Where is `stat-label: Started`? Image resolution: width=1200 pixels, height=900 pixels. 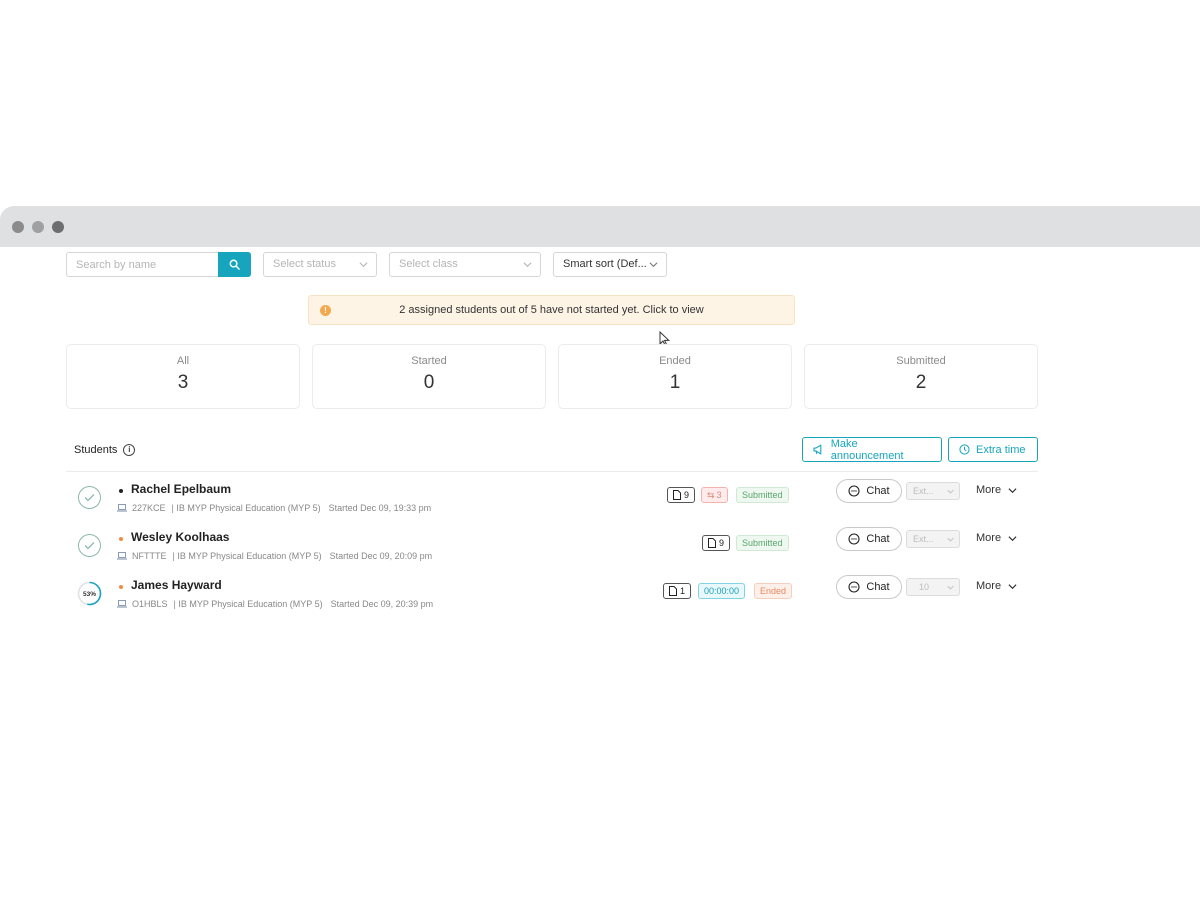 stat-label: Started is located at coordinates (429, 361).